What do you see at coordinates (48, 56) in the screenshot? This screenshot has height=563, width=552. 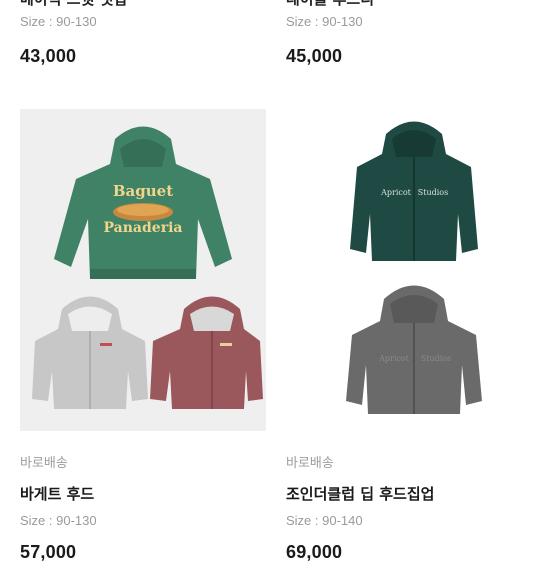 I see `product-price: 43,000` at bounding box center [48, 56].